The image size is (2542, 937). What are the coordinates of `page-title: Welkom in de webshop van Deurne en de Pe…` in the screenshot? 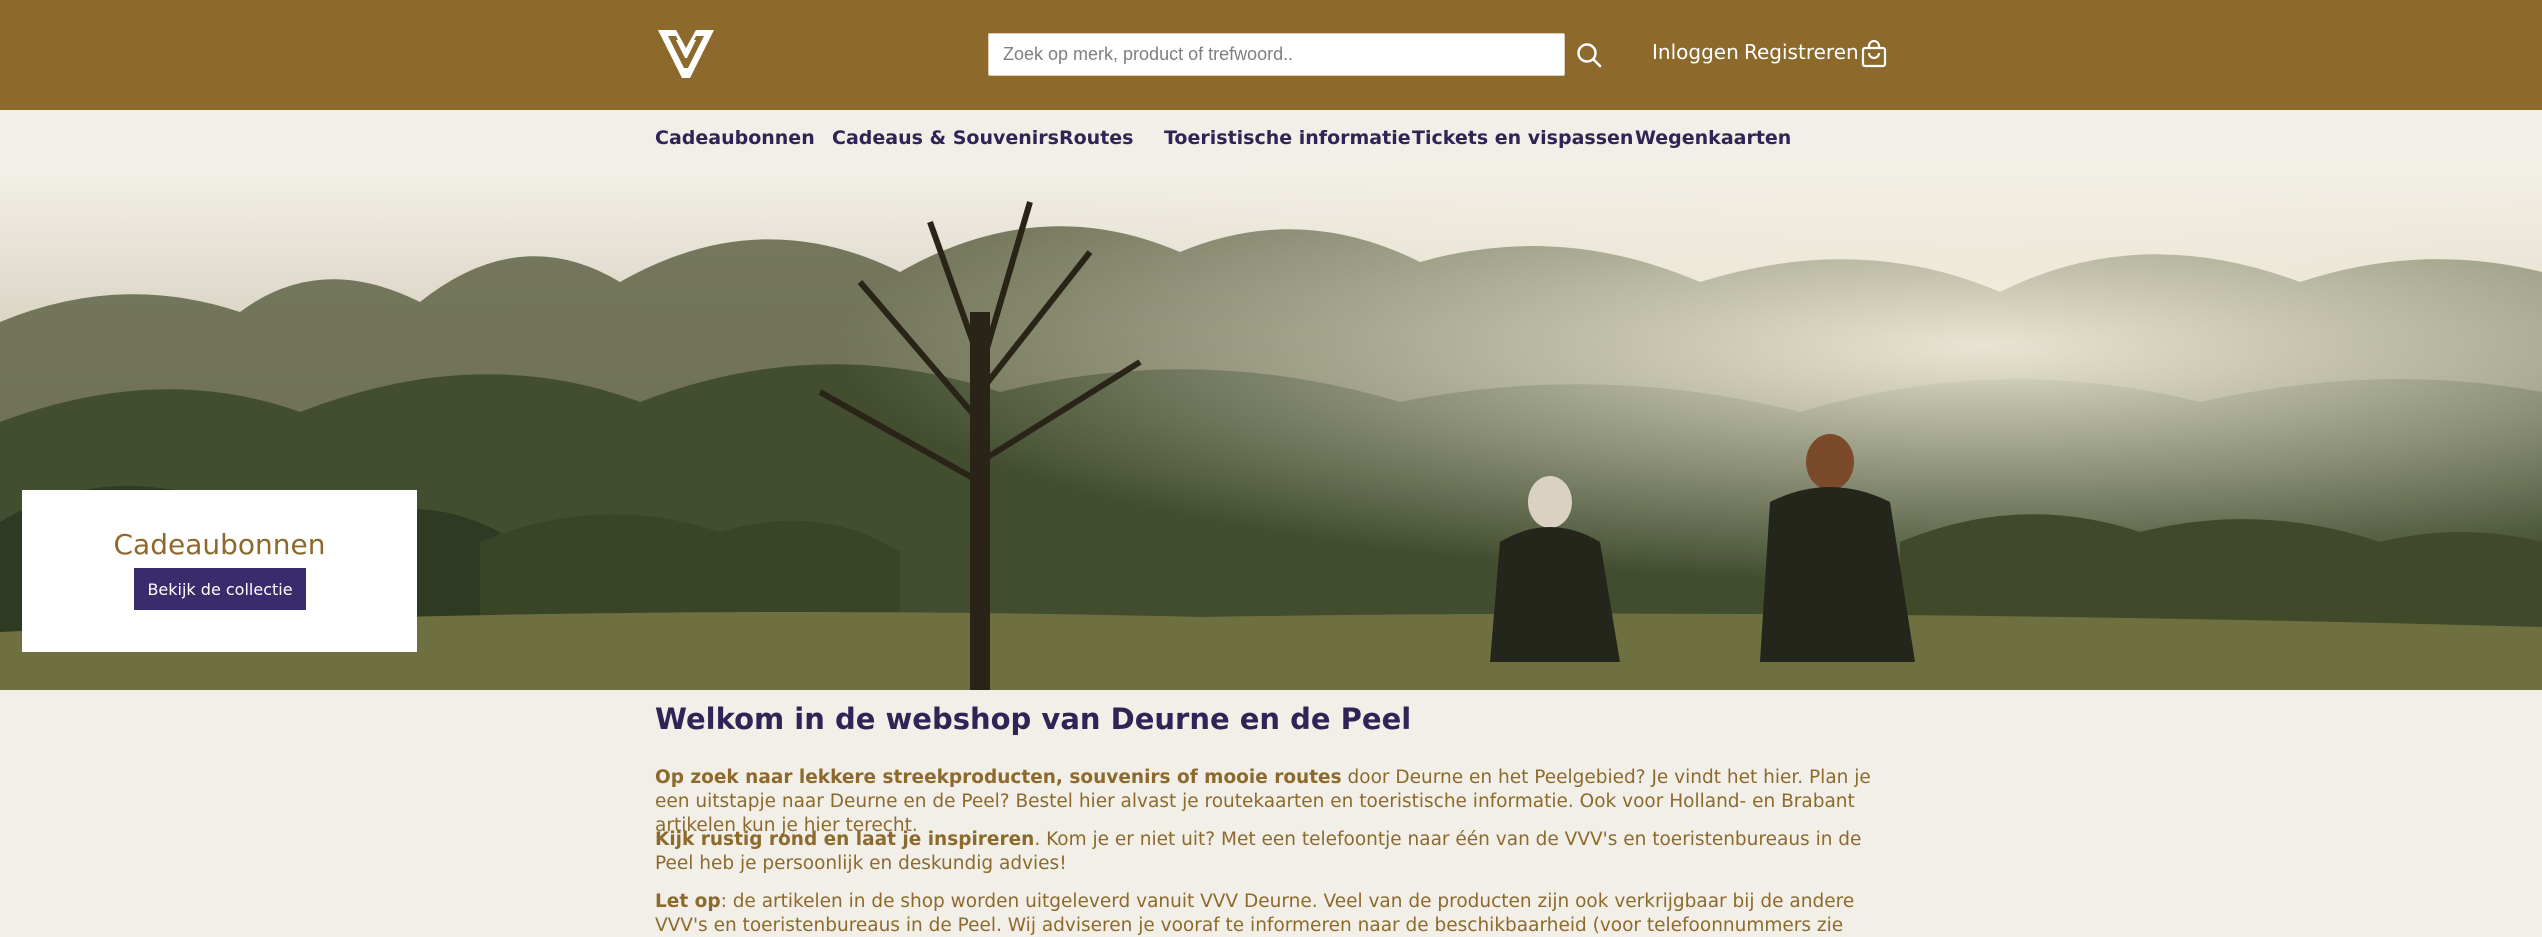 It's located at (1033, 719).